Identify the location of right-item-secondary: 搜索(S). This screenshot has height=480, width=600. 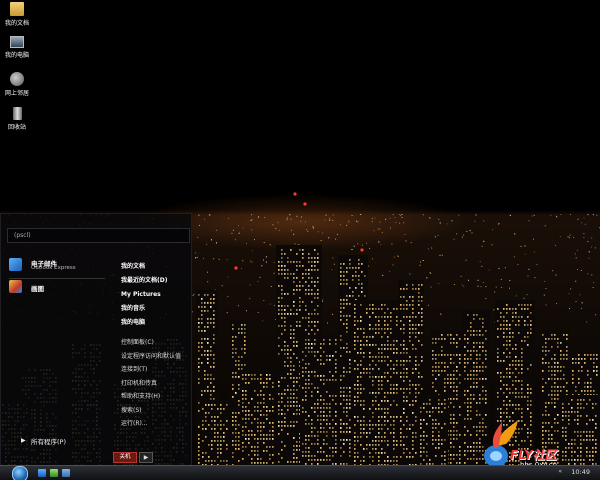
(154, 411).